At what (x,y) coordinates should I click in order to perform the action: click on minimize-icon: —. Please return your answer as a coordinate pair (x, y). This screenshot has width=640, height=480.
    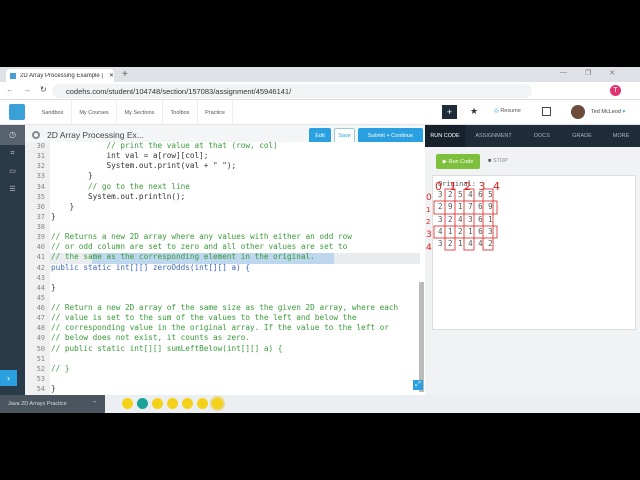
    Looking at the image, I should click on (563, 73).